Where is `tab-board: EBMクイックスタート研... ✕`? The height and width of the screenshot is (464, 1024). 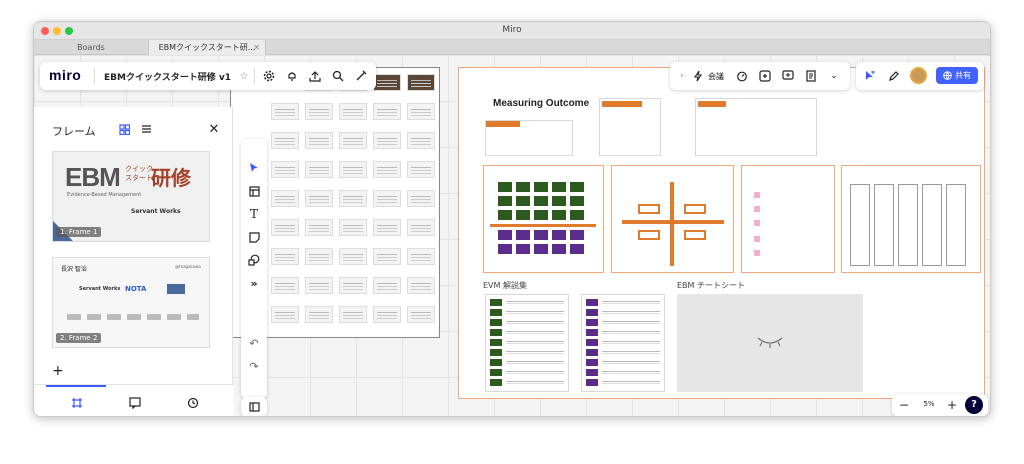
tab-board: EBMクイックスタート研... ✕ is located at coordinates (207, 47).